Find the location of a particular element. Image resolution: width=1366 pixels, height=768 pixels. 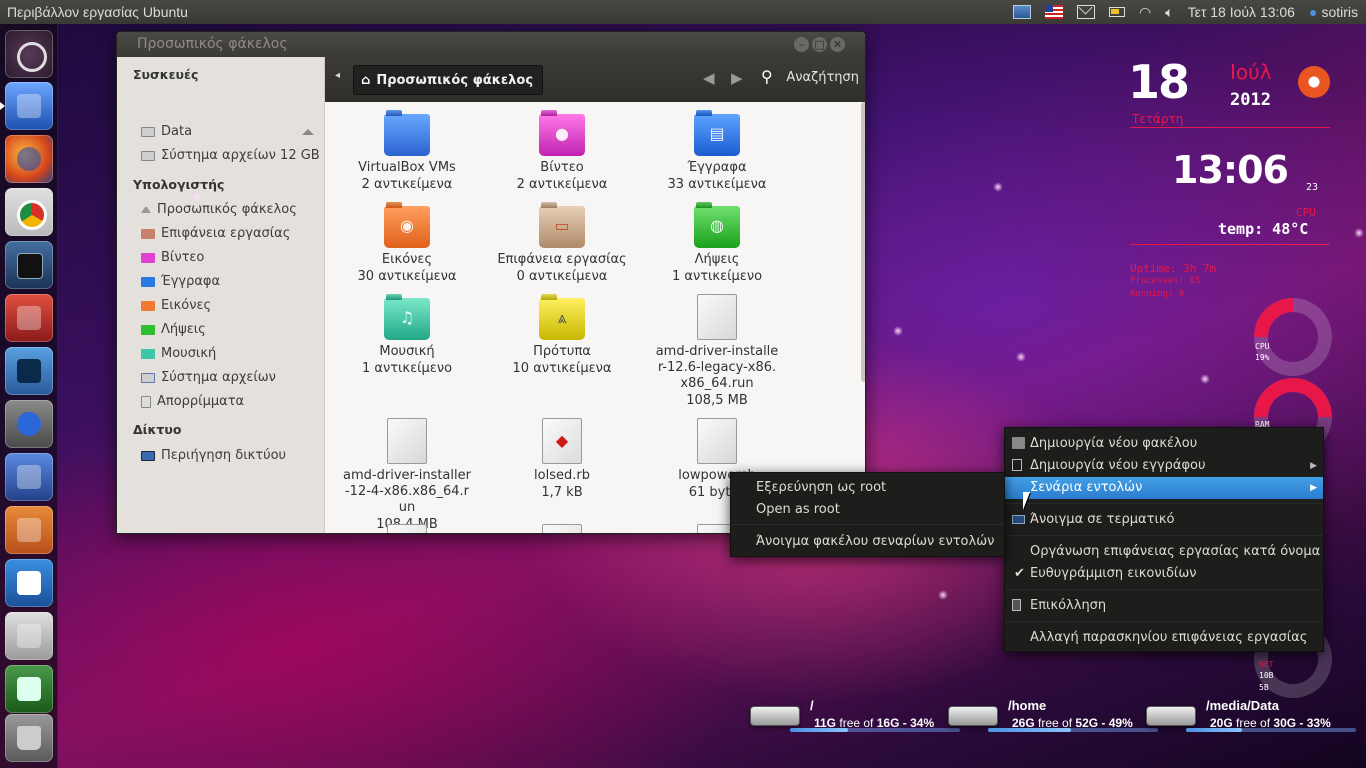

sidebar-item-network: Περιήγηση δικτύου is located at coordinates (213, 456).